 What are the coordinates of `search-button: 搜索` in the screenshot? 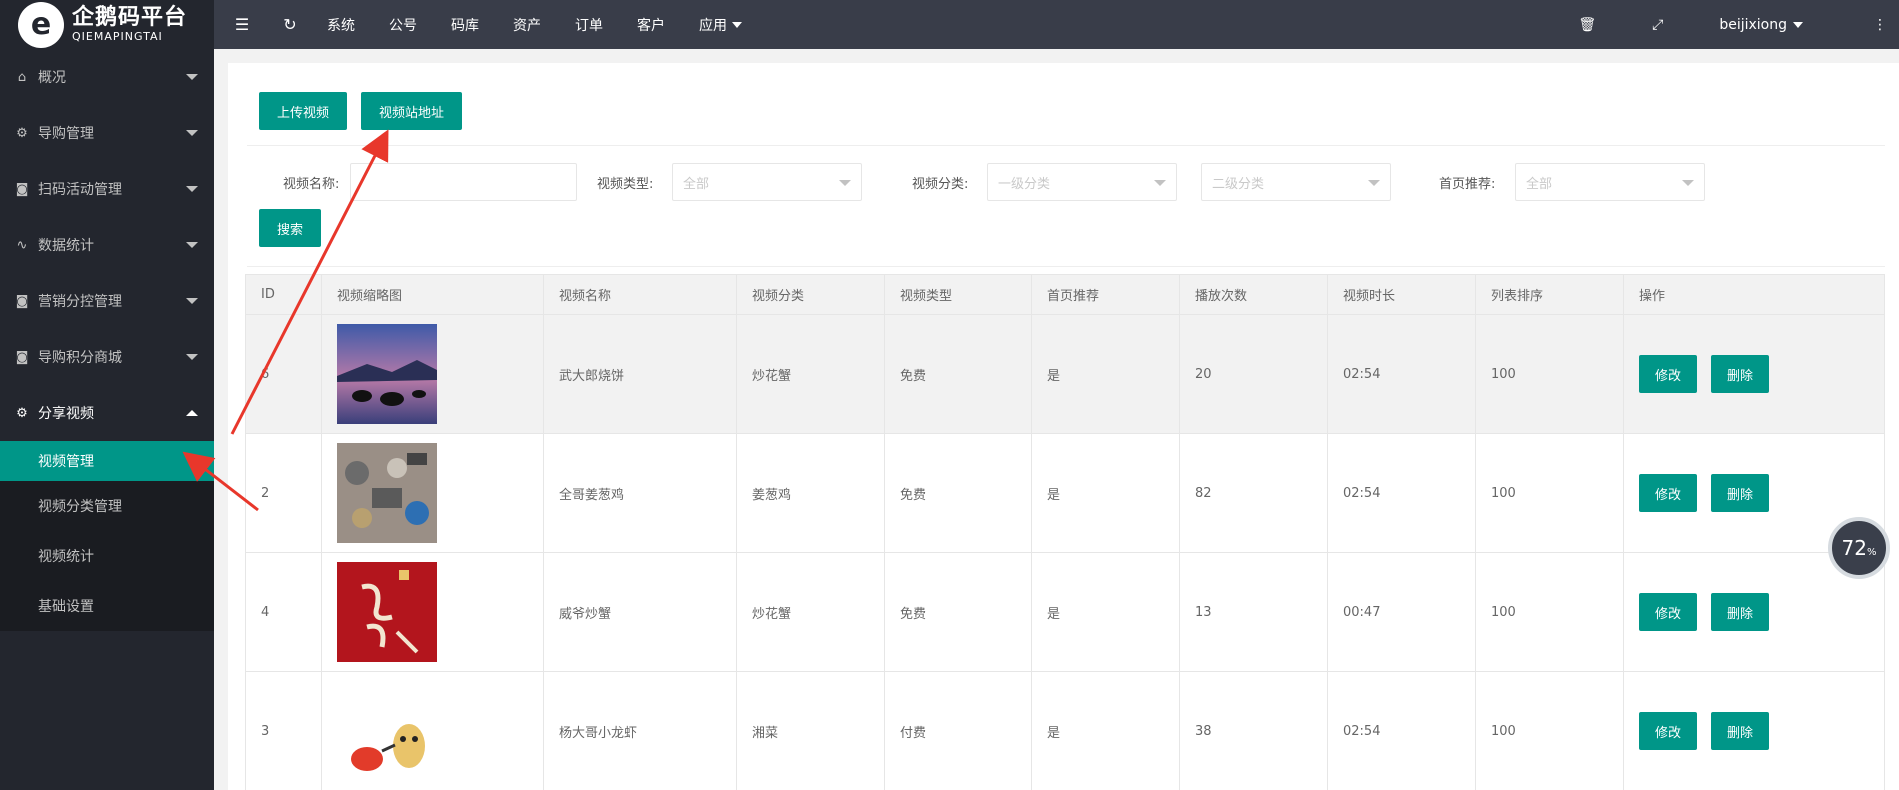 It's located at (290, 228).